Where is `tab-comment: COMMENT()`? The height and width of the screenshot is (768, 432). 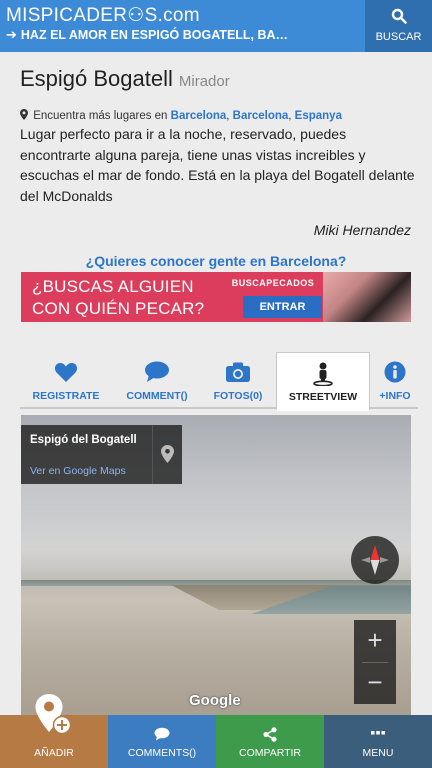 tab-comment: COMMENT() is located at coordinates (157, 380).